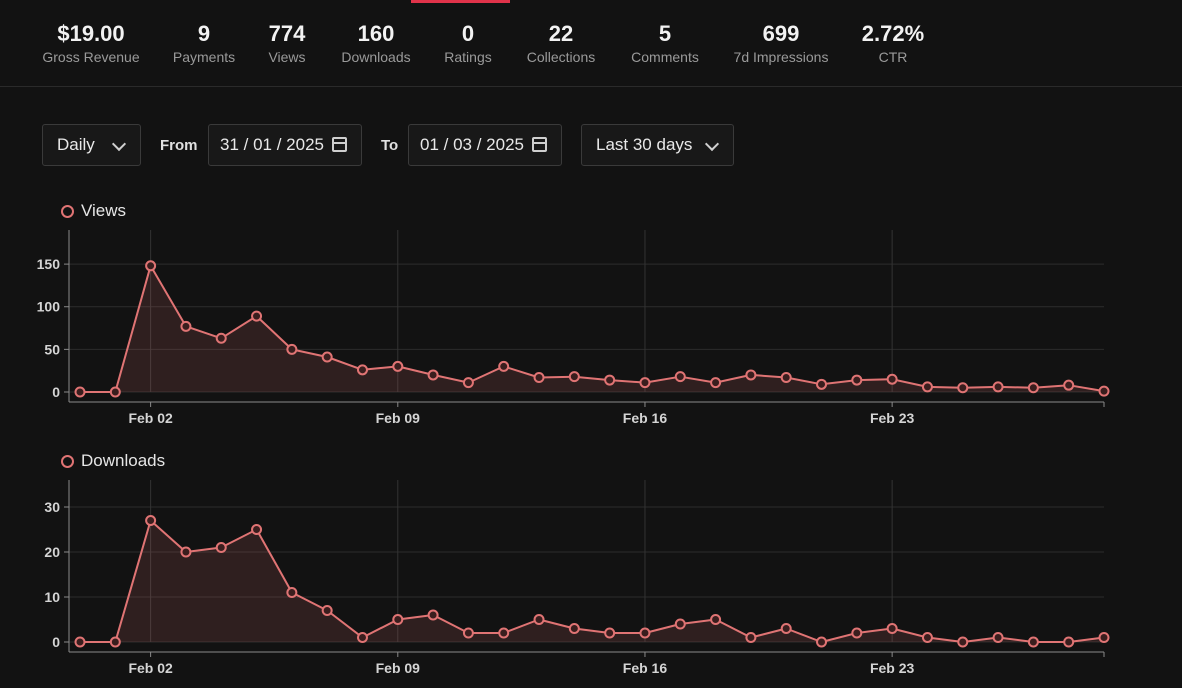 The height and width of the screenshot is (688, 1182). What do you see at coordinates (52, 552) in the screenshot?
I see `y-tick-label: 20` at bounding box center [52, 552].